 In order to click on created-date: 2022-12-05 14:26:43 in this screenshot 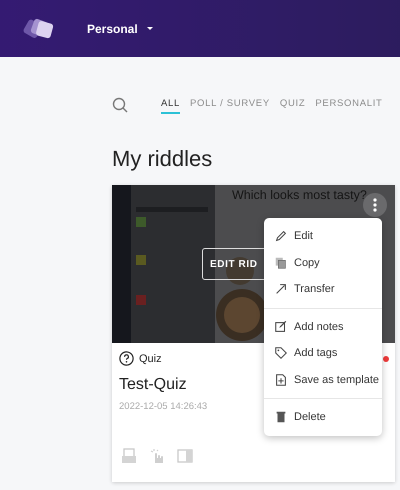, I will do `click(163, 406)`.